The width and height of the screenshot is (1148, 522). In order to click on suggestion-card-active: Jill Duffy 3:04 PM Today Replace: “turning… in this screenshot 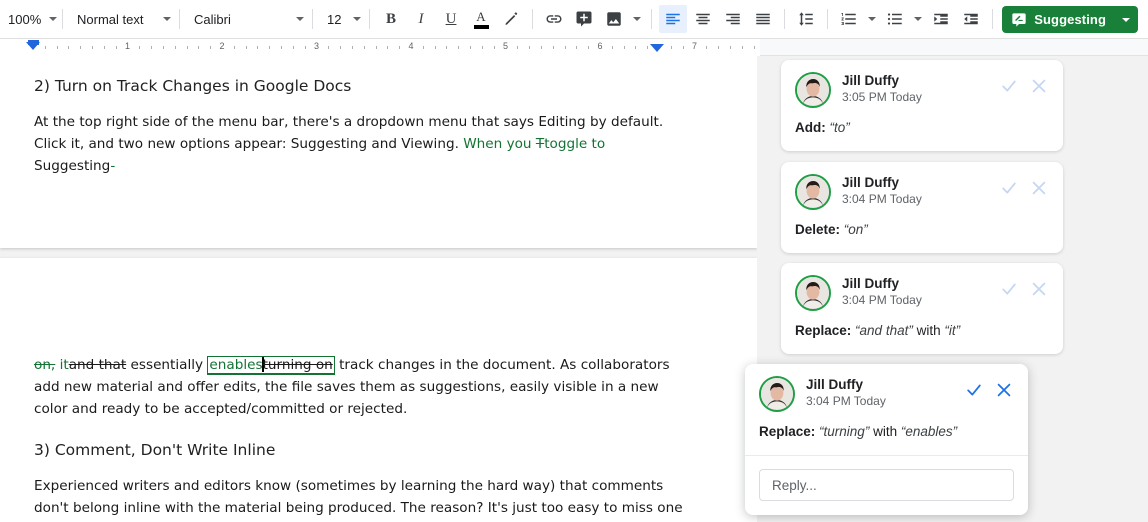, I will do `click(886, 439)`.